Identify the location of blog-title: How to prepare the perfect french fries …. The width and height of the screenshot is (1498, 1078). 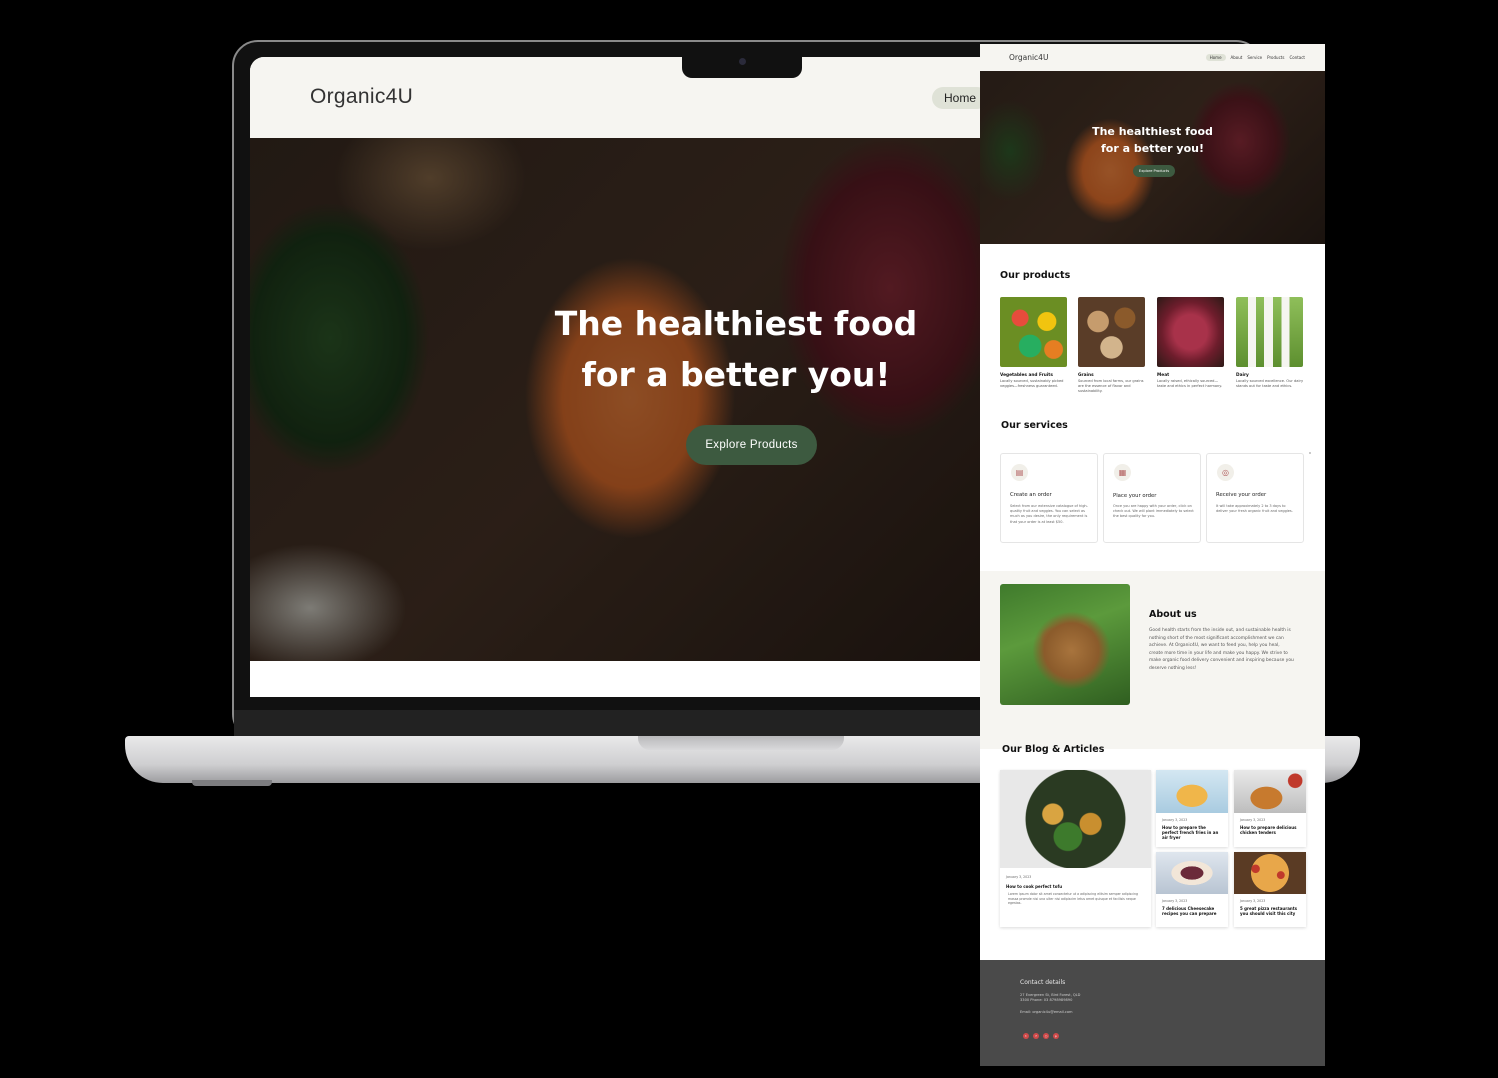
(1190, 833).